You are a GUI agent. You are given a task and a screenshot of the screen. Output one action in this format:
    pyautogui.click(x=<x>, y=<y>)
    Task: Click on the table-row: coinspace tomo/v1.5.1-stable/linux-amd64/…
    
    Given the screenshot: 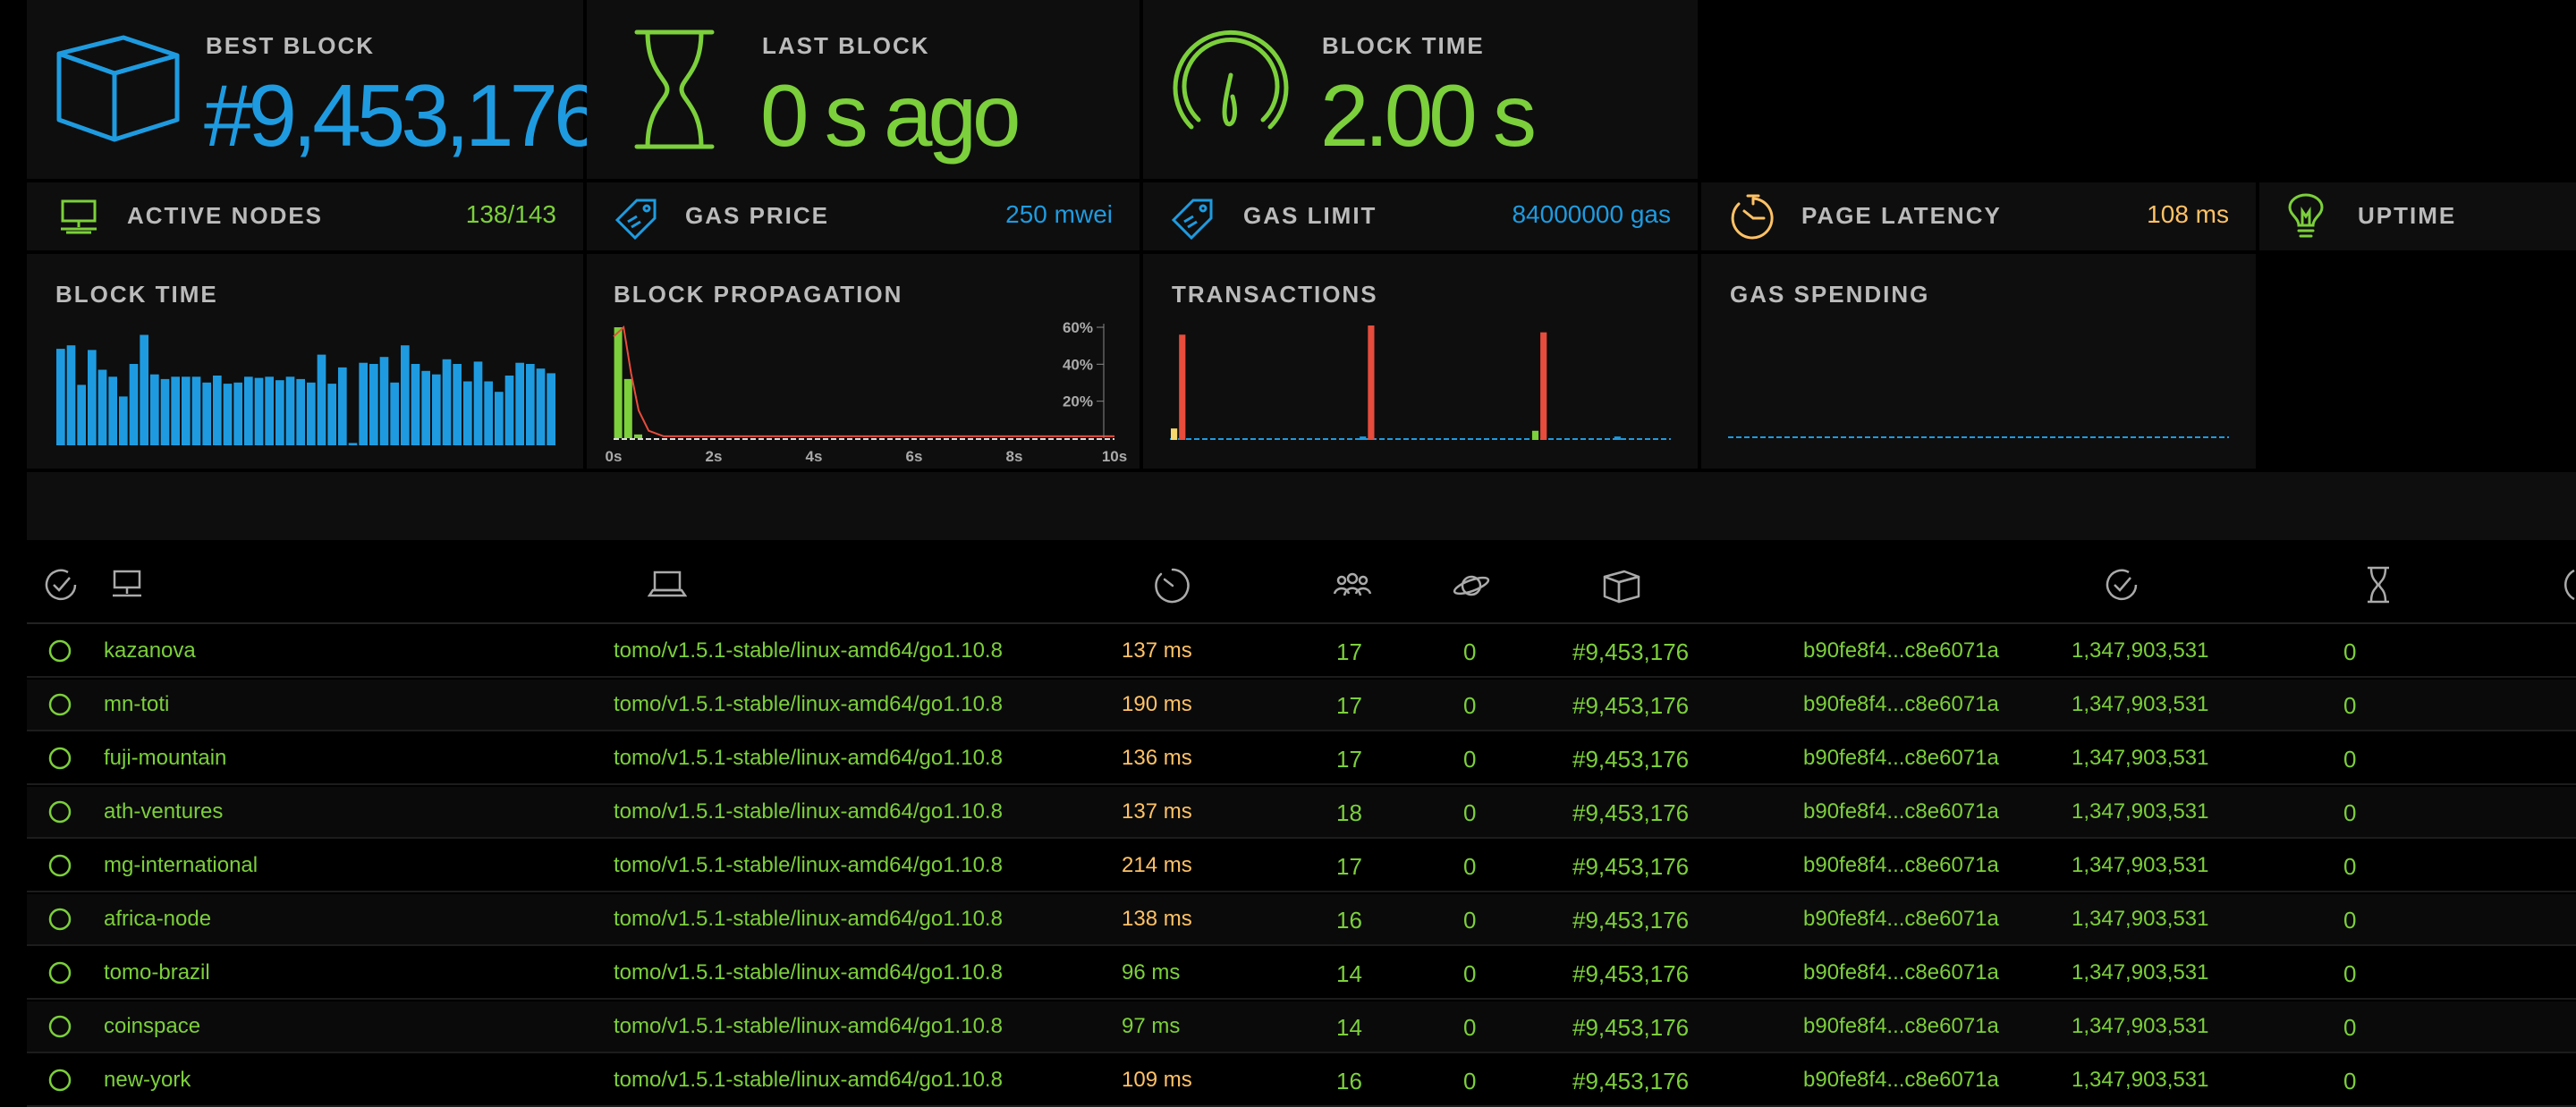 What is the action you would take?
    pyautogui.click(x=1301, y=1027)
    